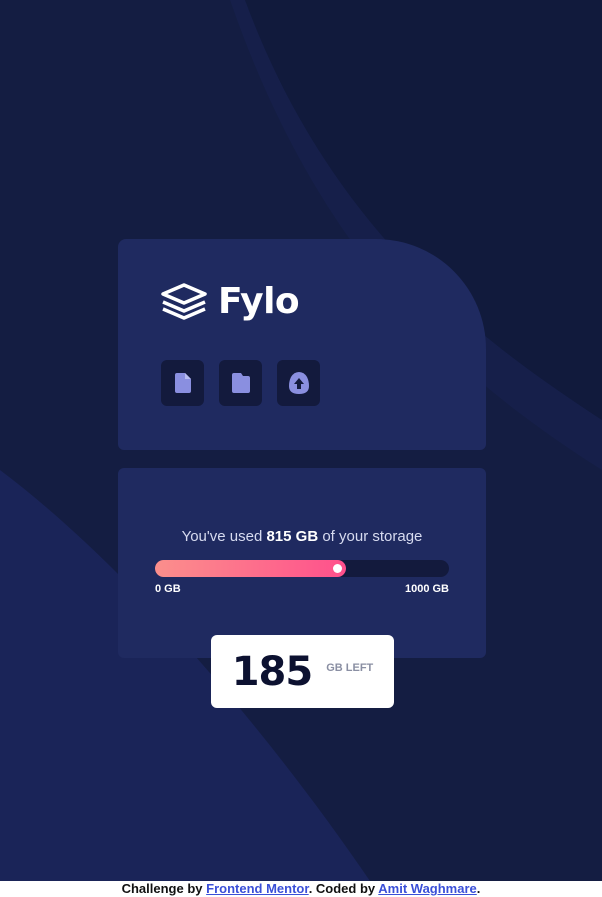 This screenshot has width=602, height=897. What do you see at coordinates (184, 301) in the screenshot?
I see `layers-icon` at bounding box center [184, 301].